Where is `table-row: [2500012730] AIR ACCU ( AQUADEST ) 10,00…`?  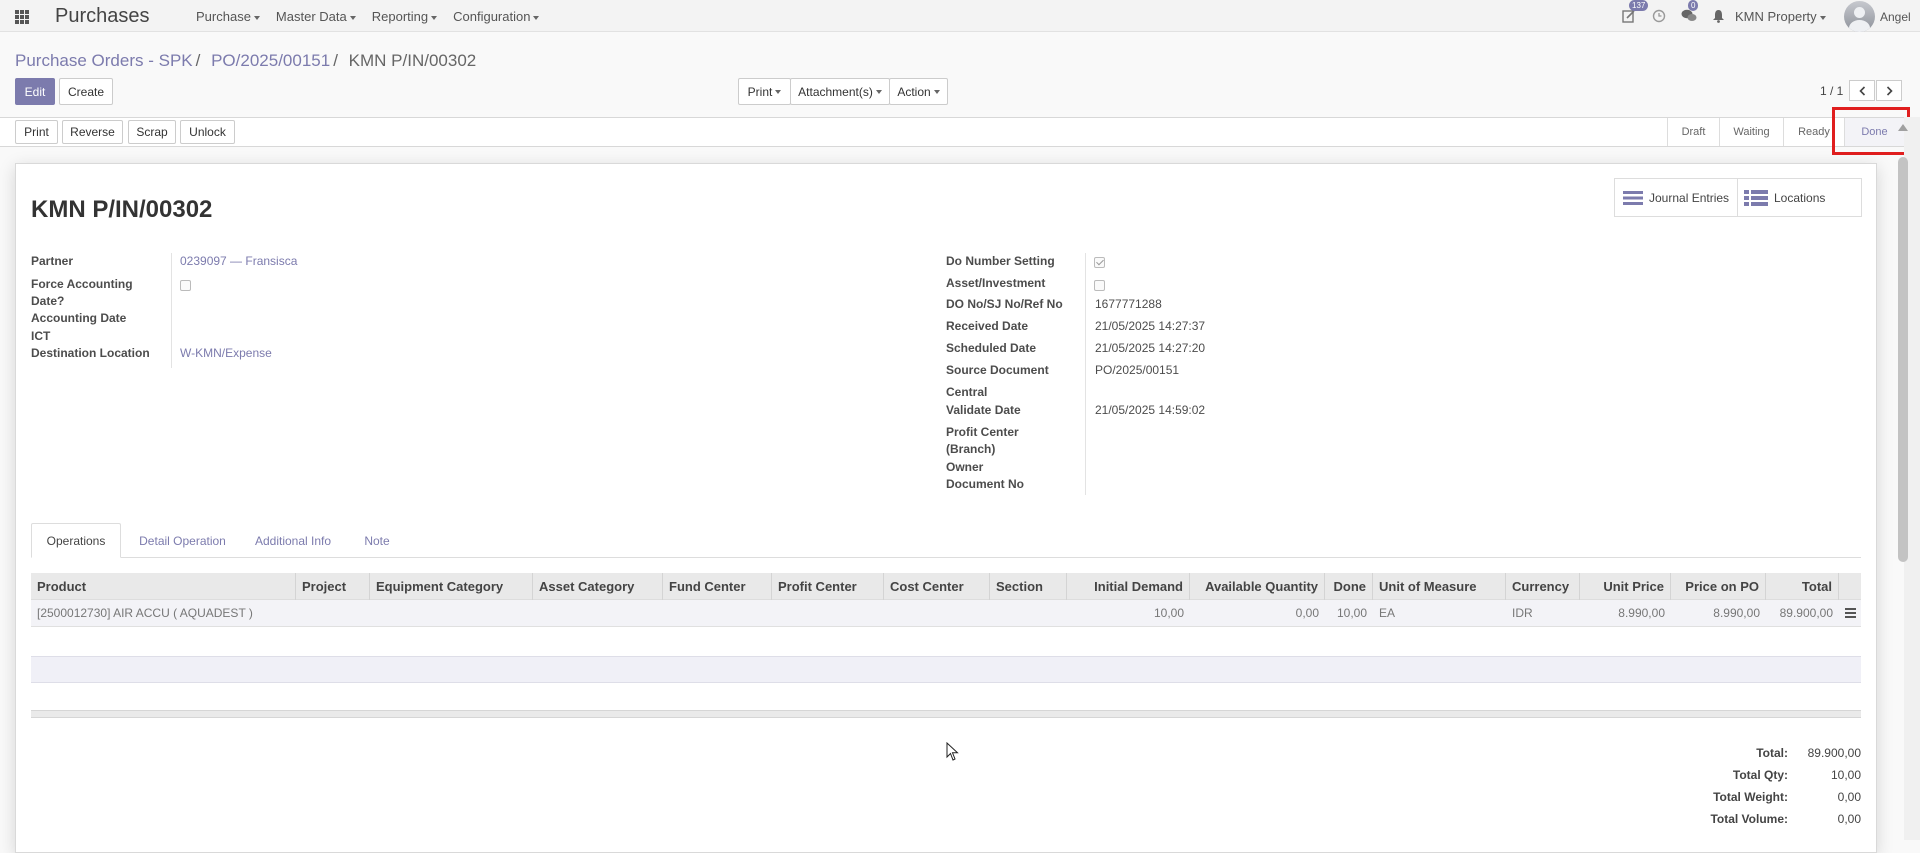 table-row: [2500012730] AIR ACCU ( AQUADEST ) 10,00… is located at coordinates (946, 613).